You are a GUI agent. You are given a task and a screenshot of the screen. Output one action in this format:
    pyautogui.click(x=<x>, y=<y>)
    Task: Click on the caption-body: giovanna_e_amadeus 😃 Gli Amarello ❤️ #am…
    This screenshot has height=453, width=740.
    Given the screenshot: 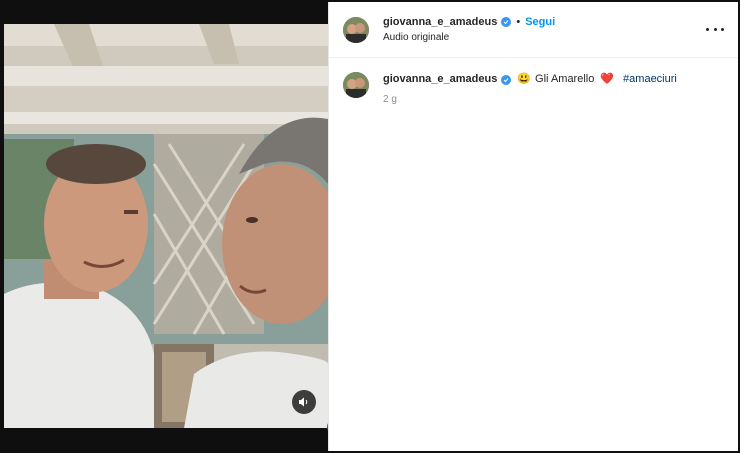 What is the action you would take?
    pyautogui.click(x=530, y=89)
    